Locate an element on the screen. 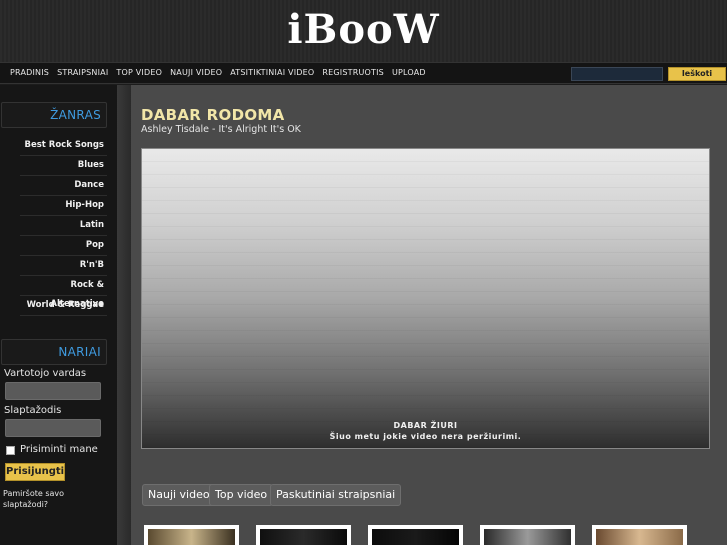 This screenshot has width=727, height=545. members-heading: NARIAI is located at coordinates (54, 352).